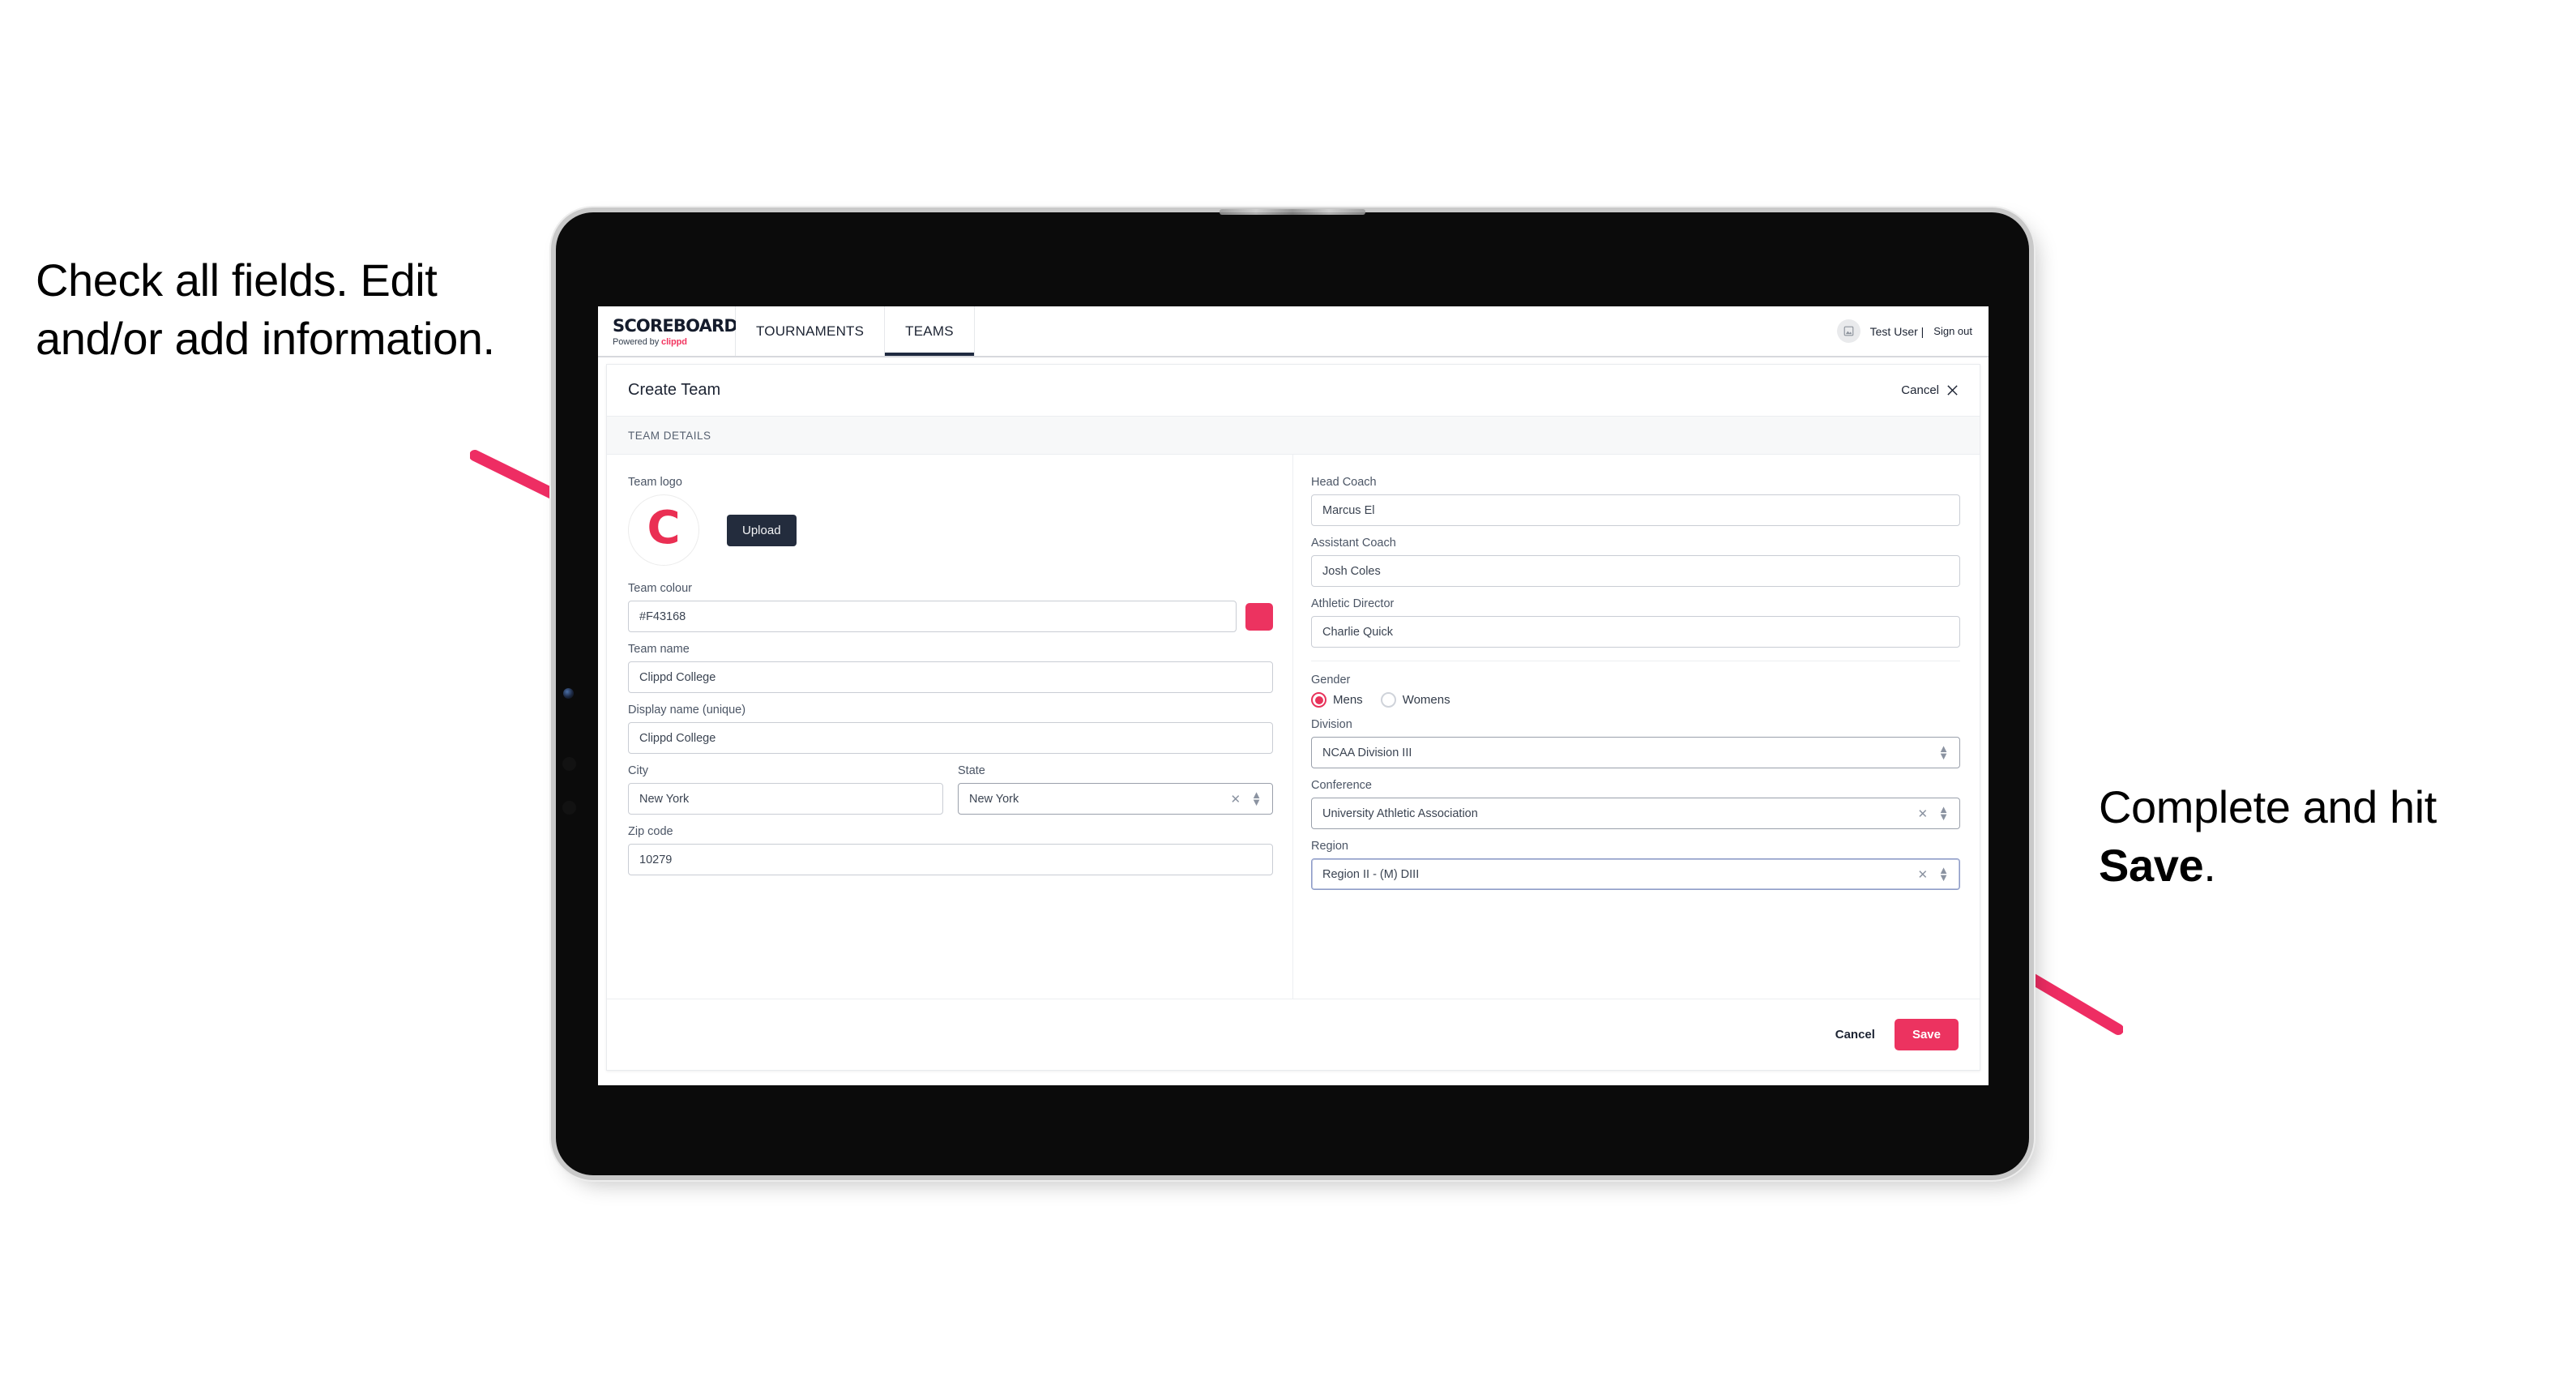  I want to click on avatar, so click(1848, 331).